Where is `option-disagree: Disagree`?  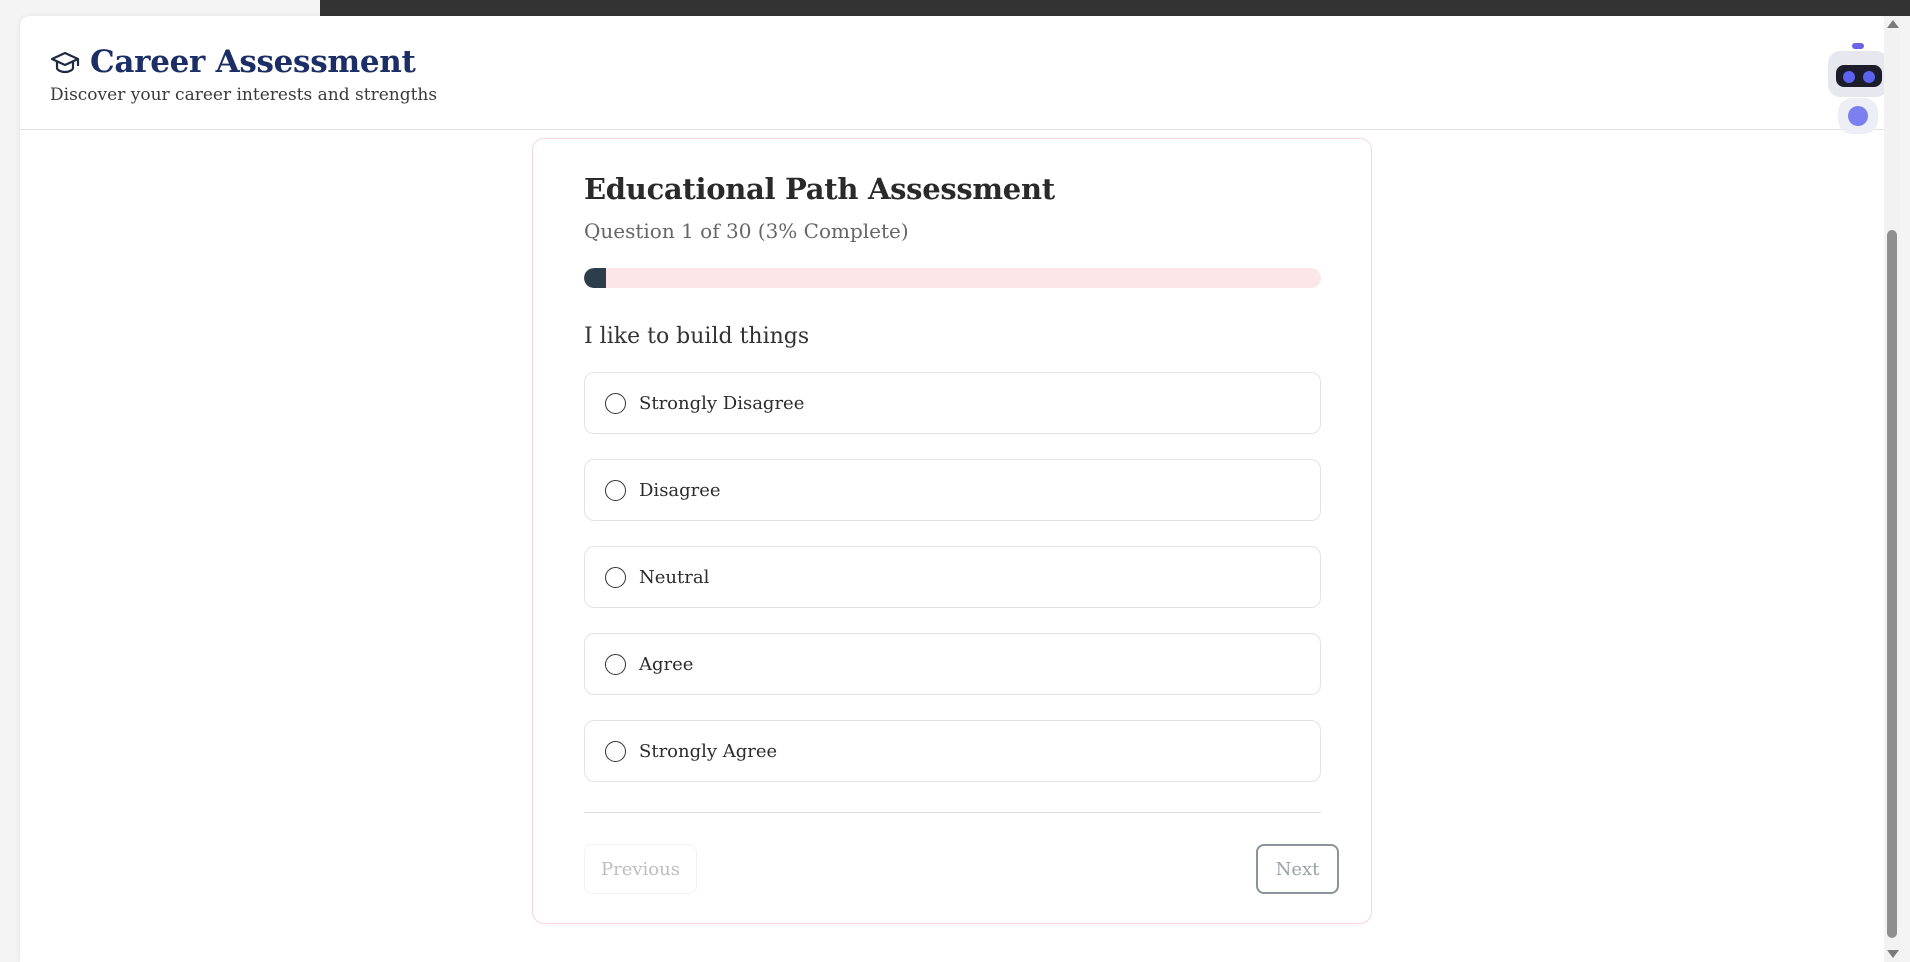 option-disagree: Disagree is located at coordinates (952, 490).